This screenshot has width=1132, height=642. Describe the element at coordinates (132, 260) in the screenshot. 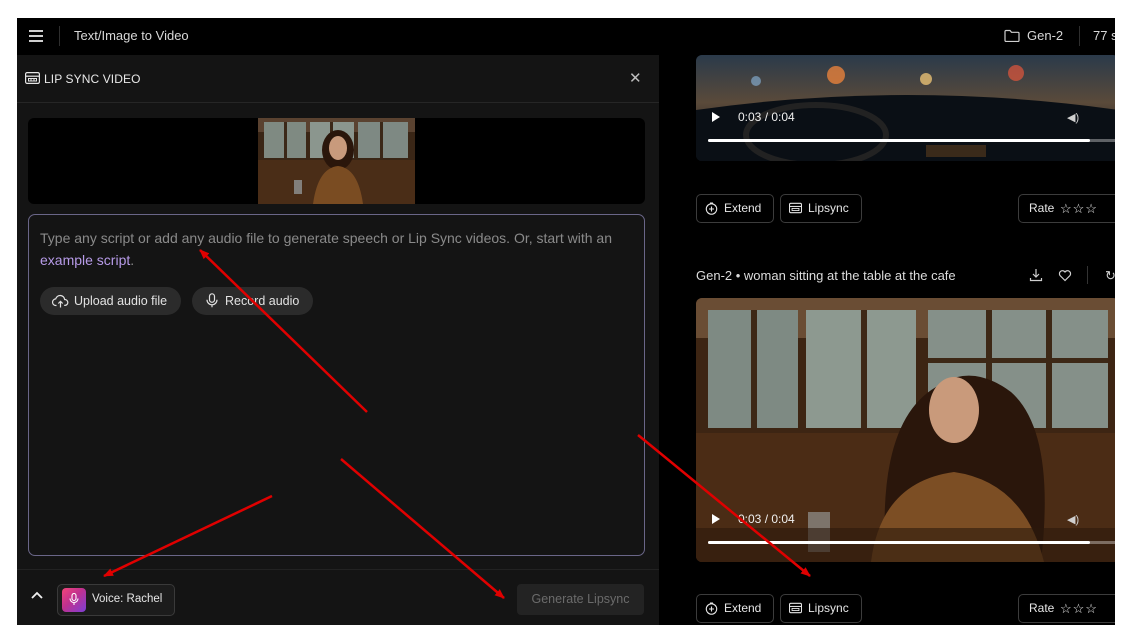

I see `placeholder-suffix: .` at that location.